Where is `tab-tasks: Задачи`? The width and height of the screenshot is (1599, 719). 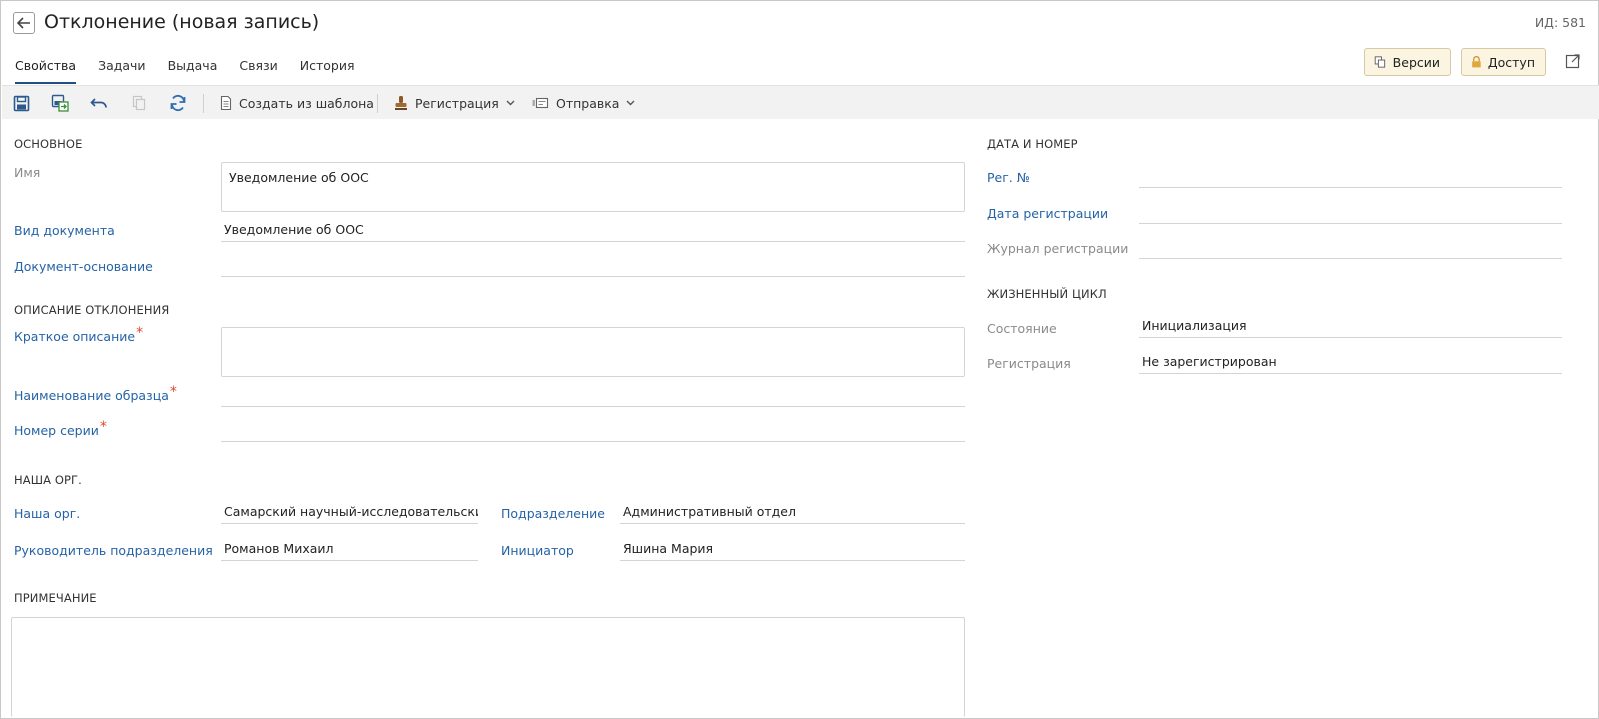
tab-tasks: Задачи is located at coordinates (122, 70).